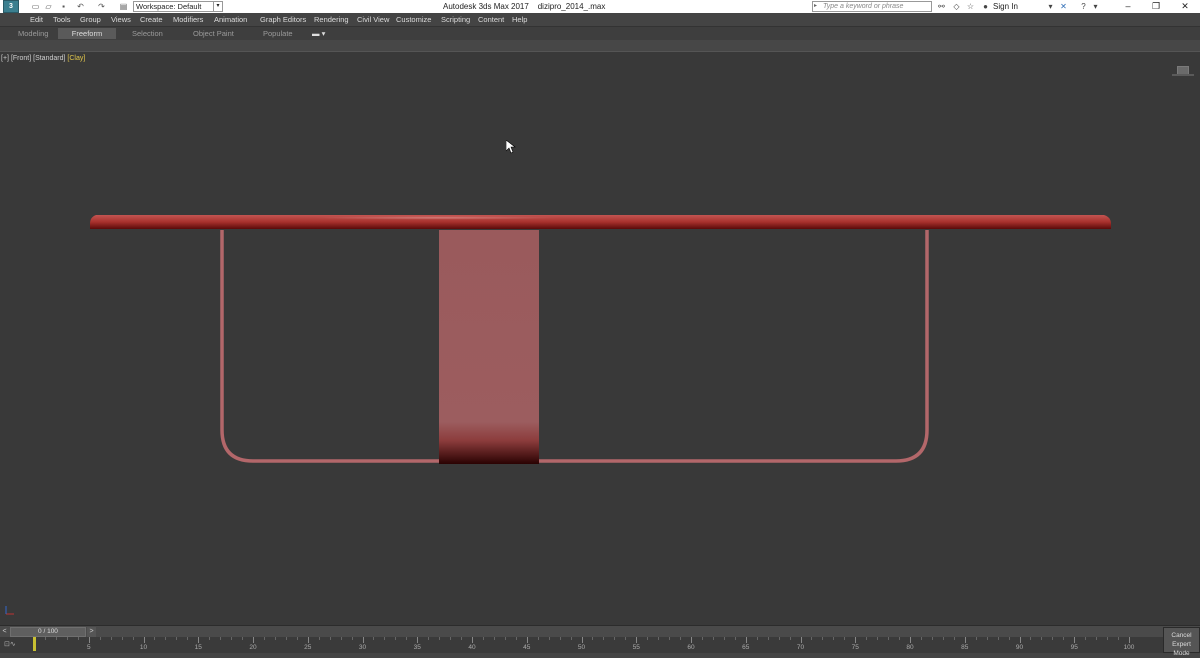 This screenshot has height=658, width=1200. Describe the element at coordinates (178, 6) in the screenshot. I see `workspace-dropdown: Workspace: Default` at that location.